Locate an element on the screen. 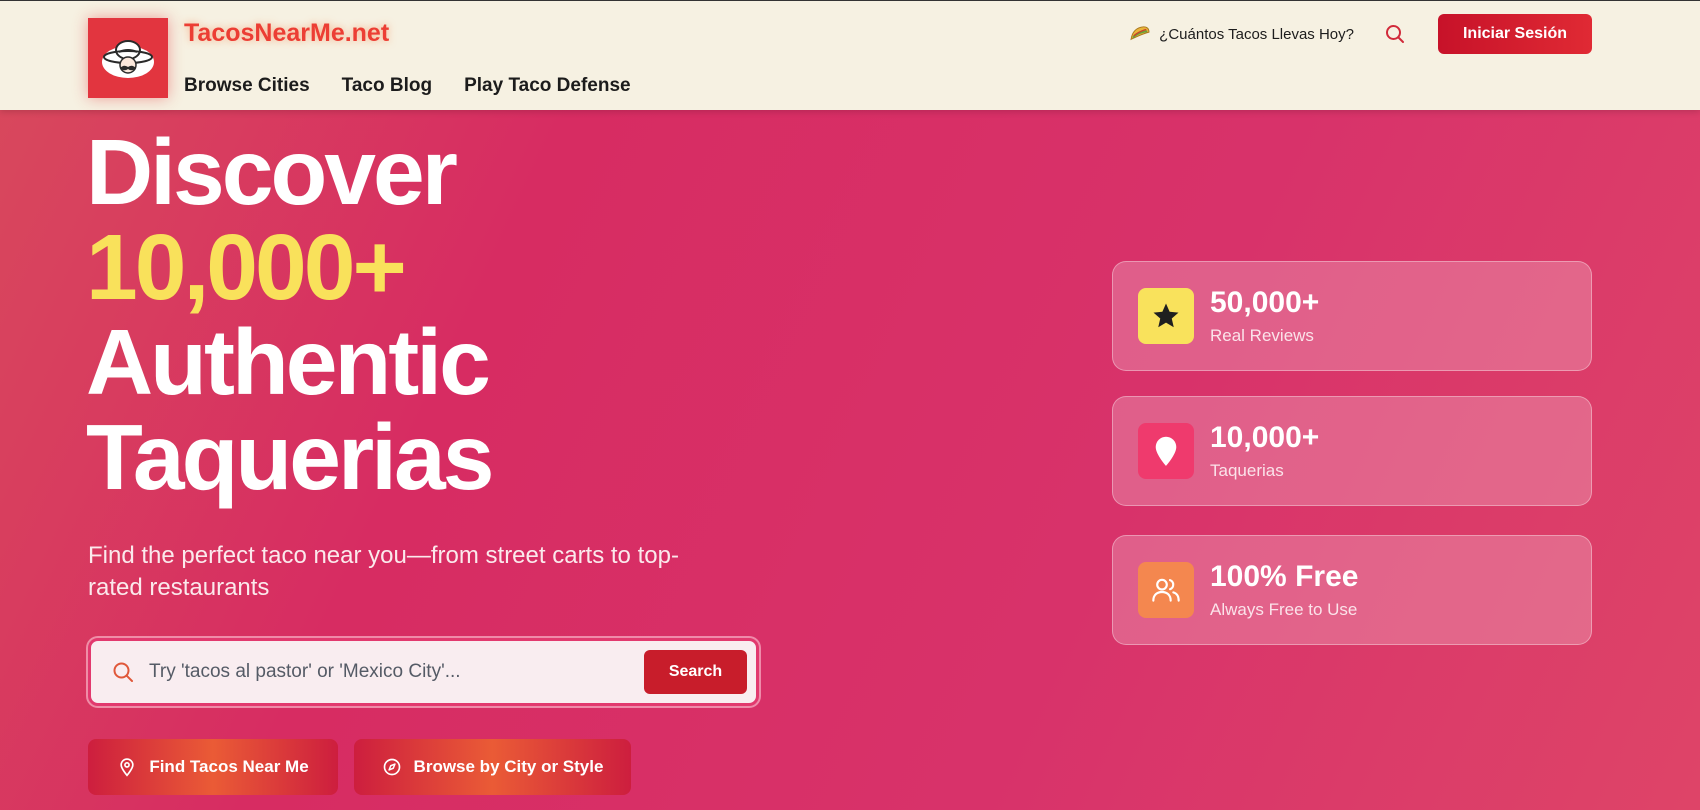 The height and width of the screenshot is (810, 1700). header-search-button is located at coordinates (1395, 34).